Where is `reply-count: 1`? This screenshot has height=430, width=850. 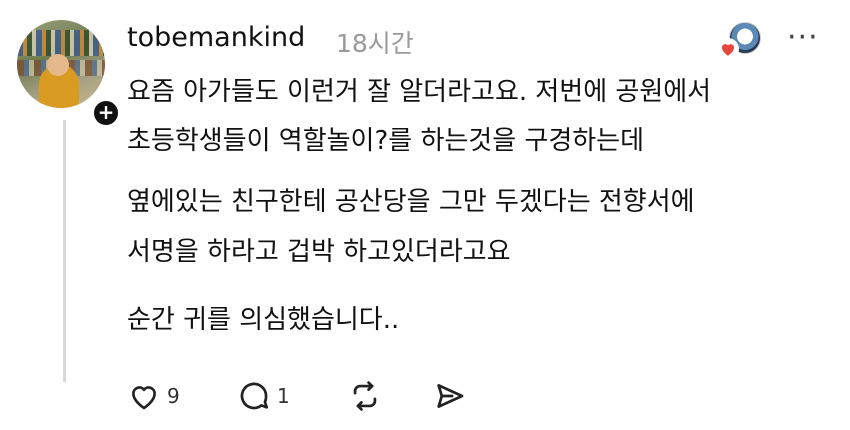
reply-count: 1 is located at coordinates (283, 396).